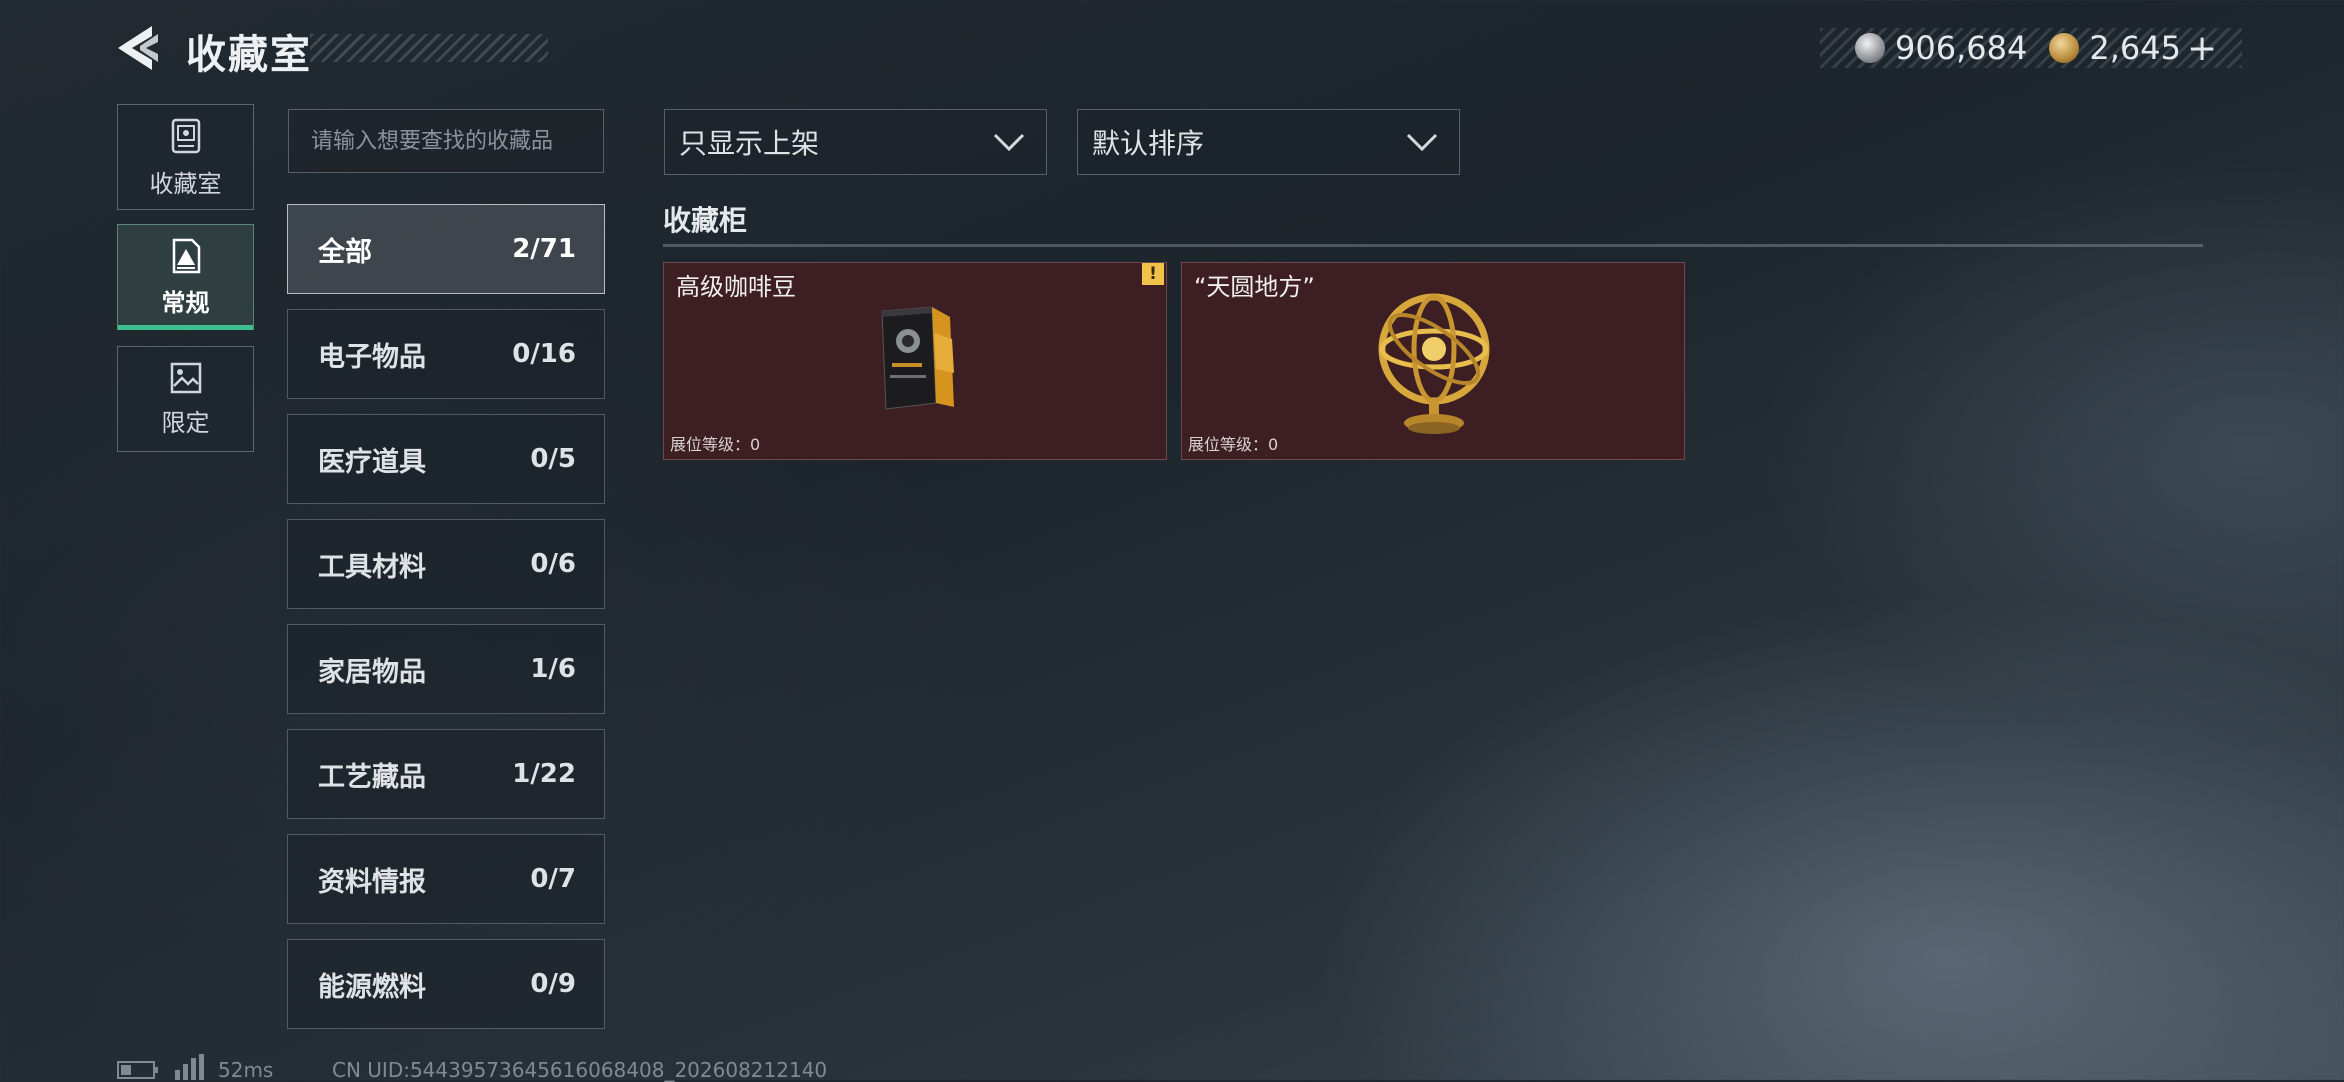  What do you see at coordinates (446, 984) in the screenshot?
I see `category-energy: 能源燃料 0/9` at bounding box center [446, 984].